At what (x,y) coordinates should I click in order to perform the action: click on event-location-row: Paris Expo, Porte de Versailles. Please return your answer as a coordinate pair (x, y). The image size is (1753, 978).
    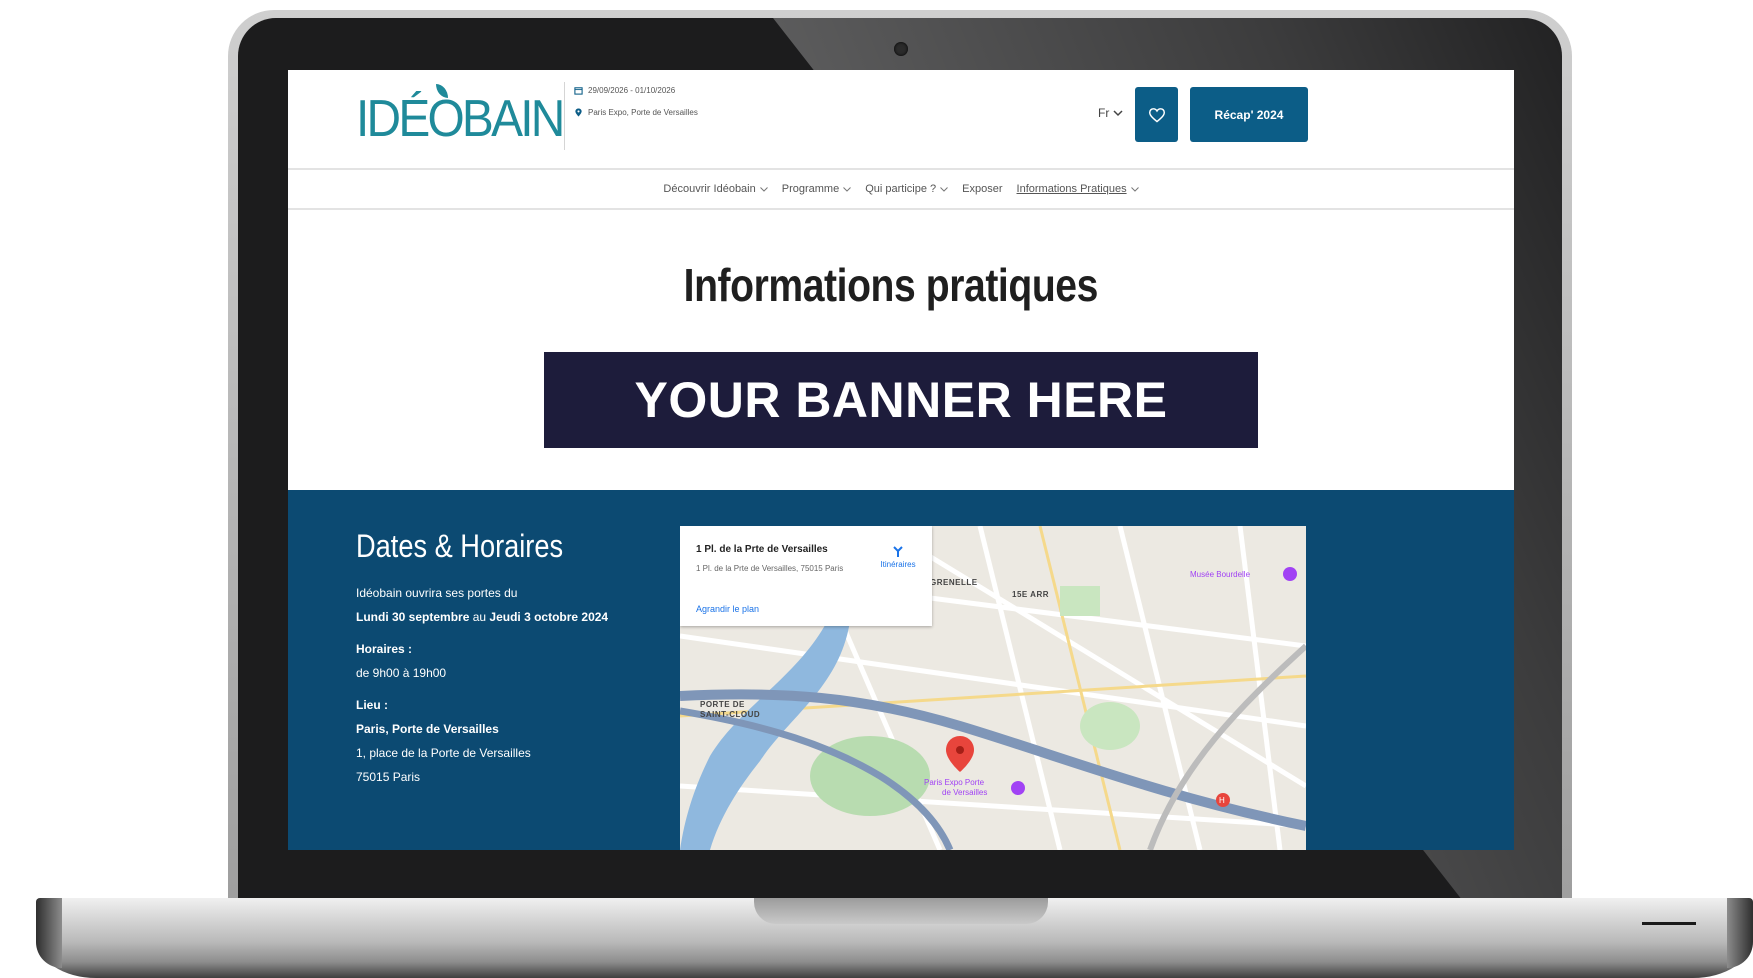
    Looking at the image, I should click on (636, 112).